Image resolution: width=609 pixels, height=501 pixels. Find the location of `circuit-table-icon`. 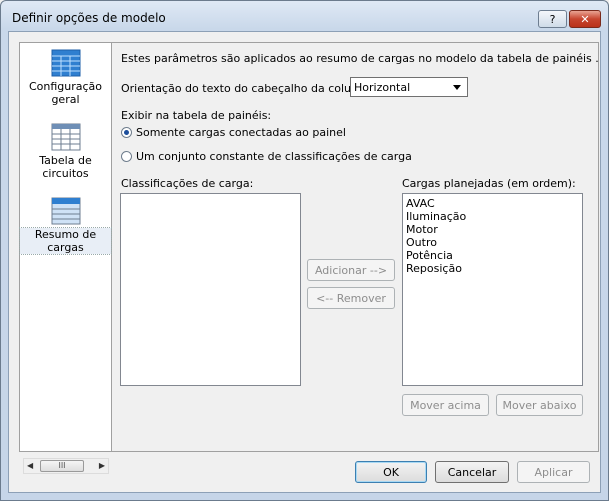

circuit-table-icon is located at coordinates (66, 137).